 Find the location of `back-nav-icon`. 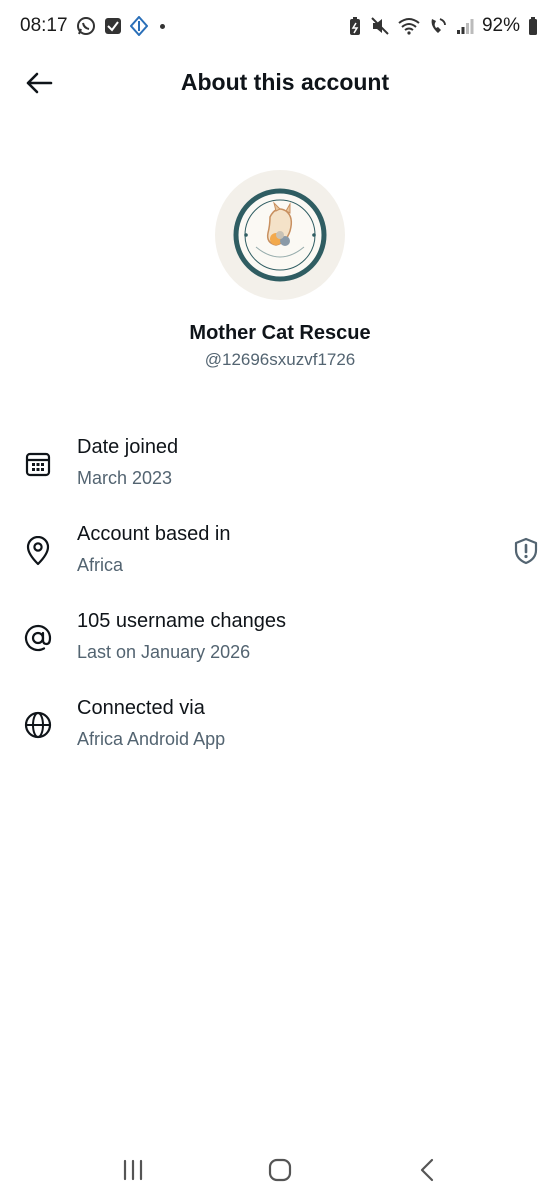

back-nav-icon is located at coordinates (426, 1170).